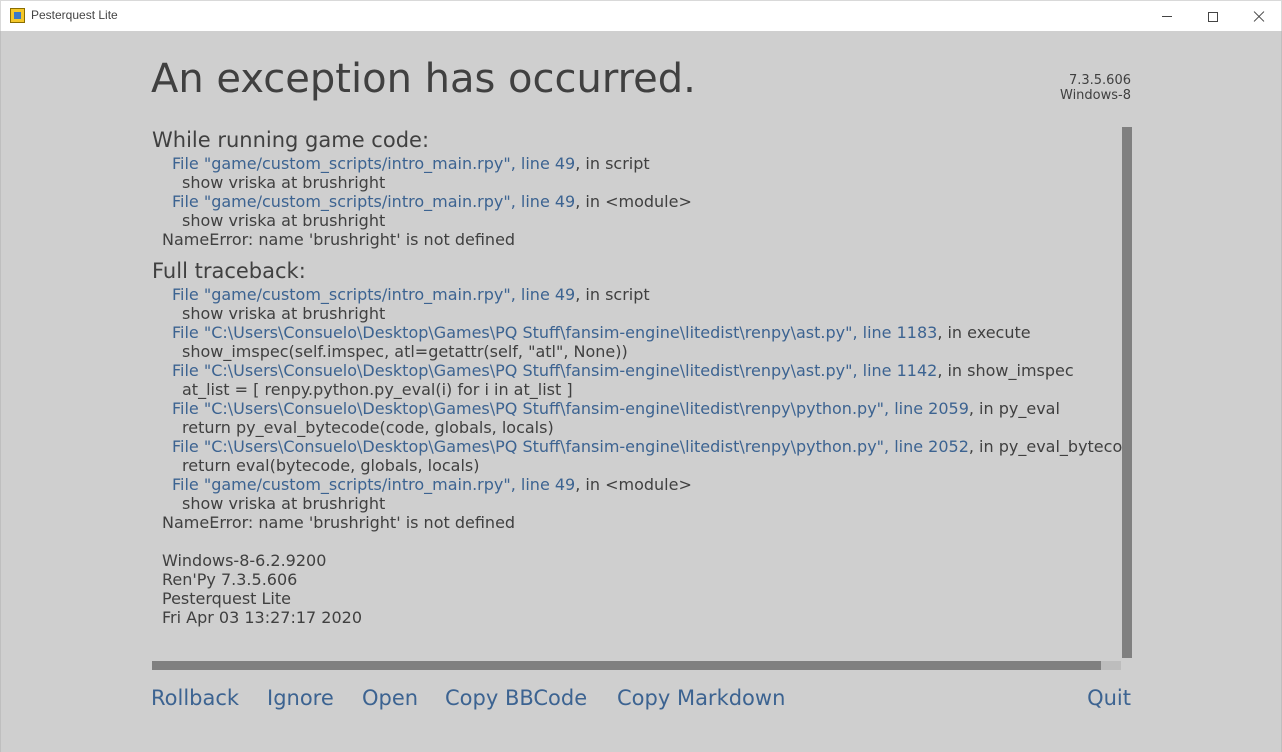 This screenshot has height=752, width=1282. What do you see at coordinates (1109, 698) in the screenshot?
I see `quit-button: Quit` at bounding box center [1109, 698].